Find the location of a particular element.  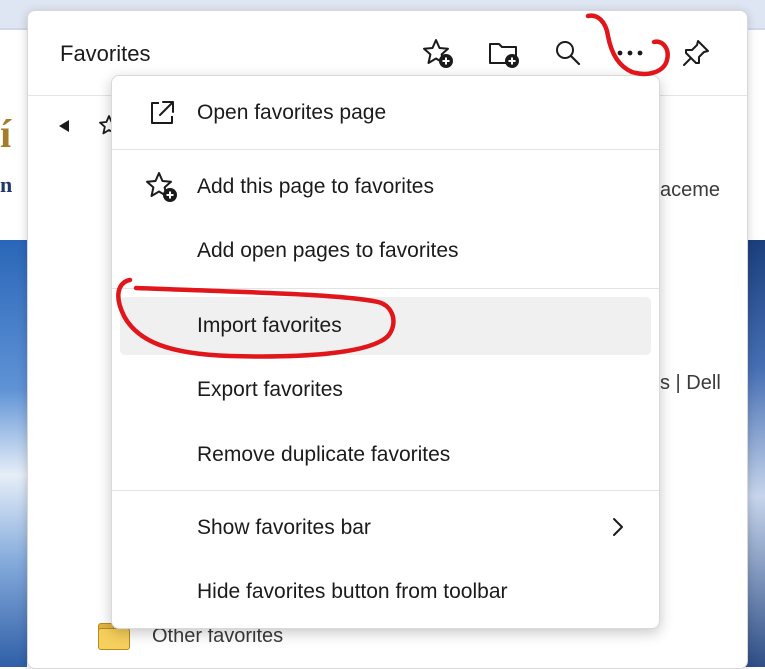

search-favorites-button is located at coordinates (568, 53).